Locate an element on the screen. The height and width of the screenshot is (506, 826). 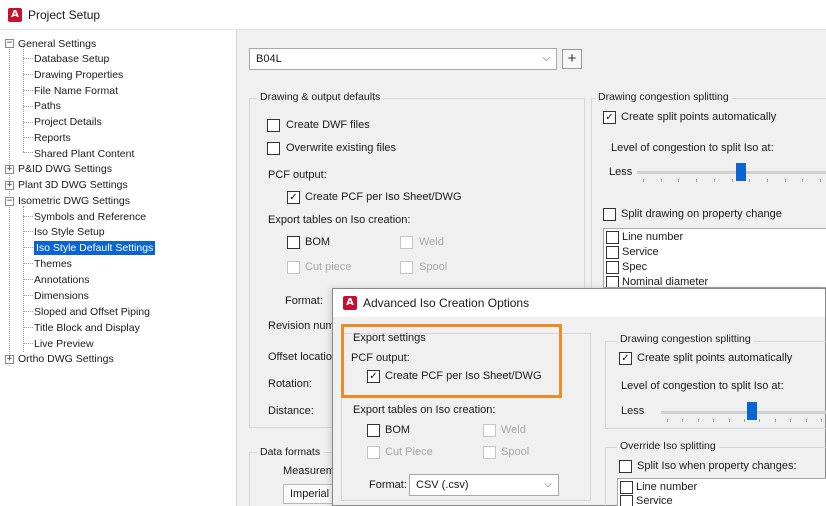
tree-item-database-setup: Database Setup is located at coordinates (71, 59).